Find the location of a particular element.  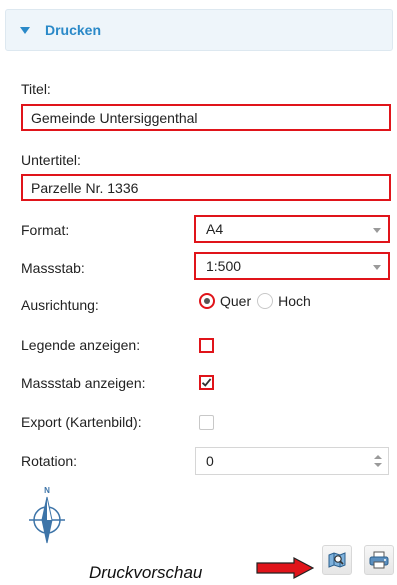

export-label: Export (Kartenbild): is located at coordinates (81, 422).